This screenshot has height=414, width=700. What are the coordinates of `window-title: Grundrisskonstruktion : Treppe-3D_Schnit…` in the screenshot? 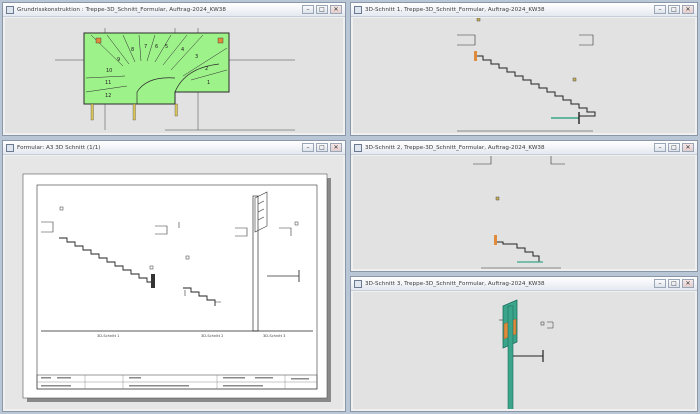 It's located at (122, 9).